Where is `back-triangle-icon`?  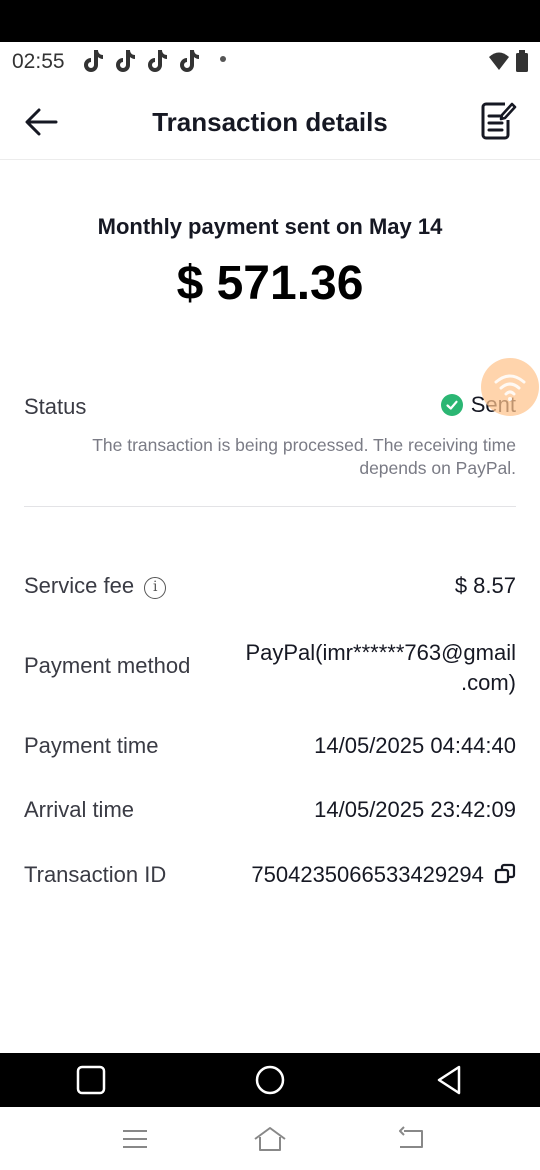 back-triangle-icon is located at coordinates (449, 1080).